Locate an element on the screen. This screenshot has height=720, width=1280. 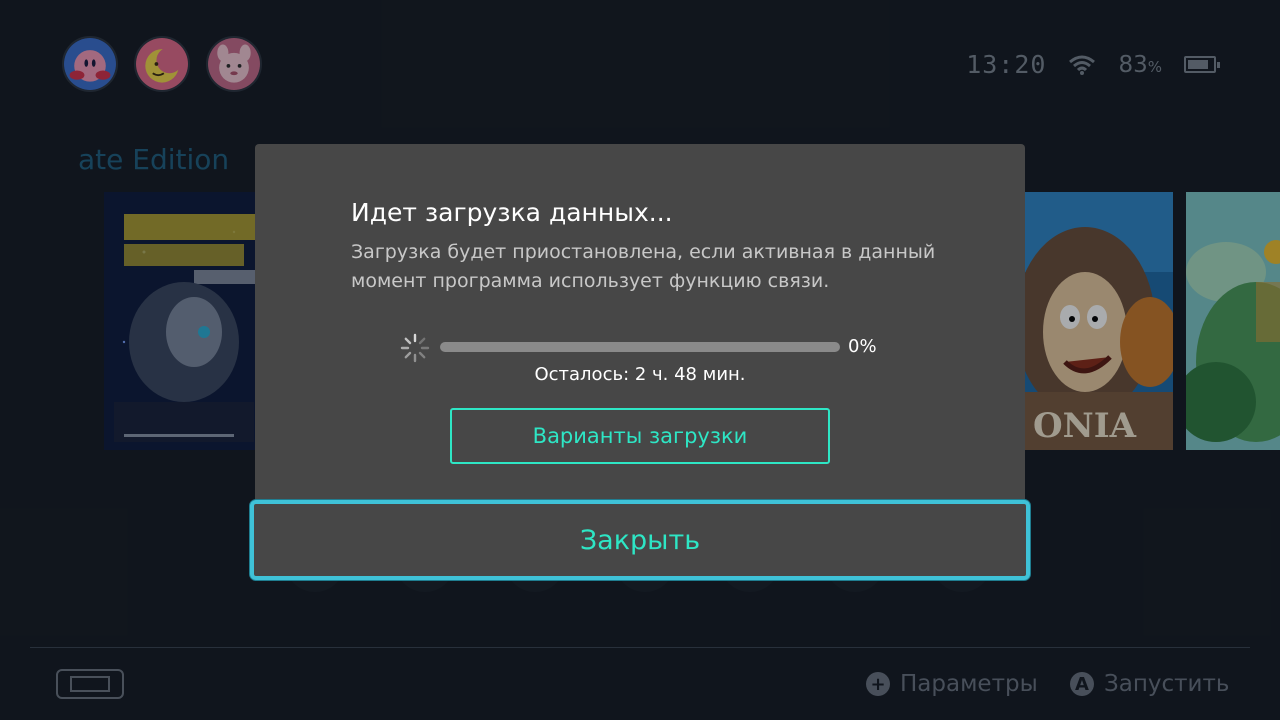
time-remaining: Осталось: 2 ч. 48 мин. is located at coordinates (640, 374).